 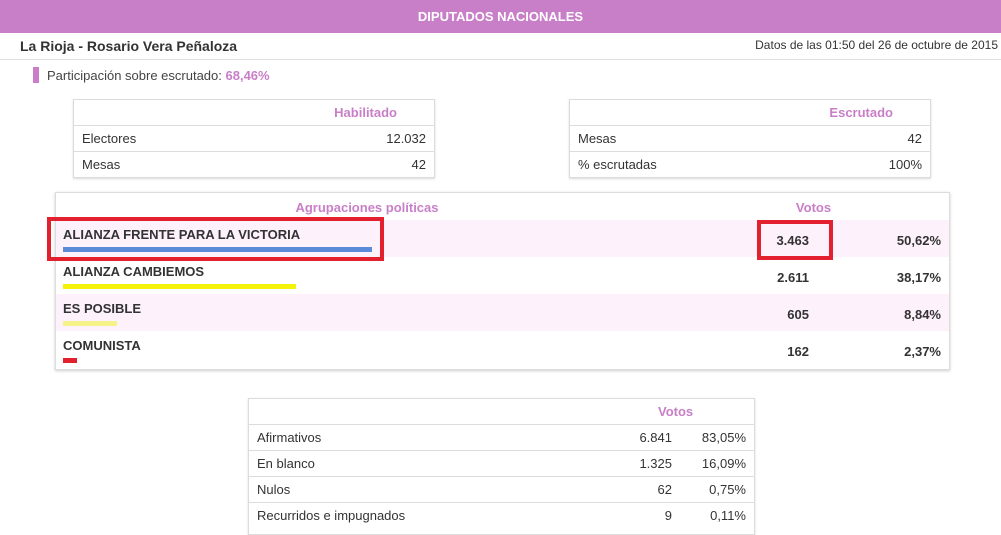 What do you see at coordinates (727, 489) in the screenshot?
I see `row-percent: 0,75%` at bounding box center [727, 489].